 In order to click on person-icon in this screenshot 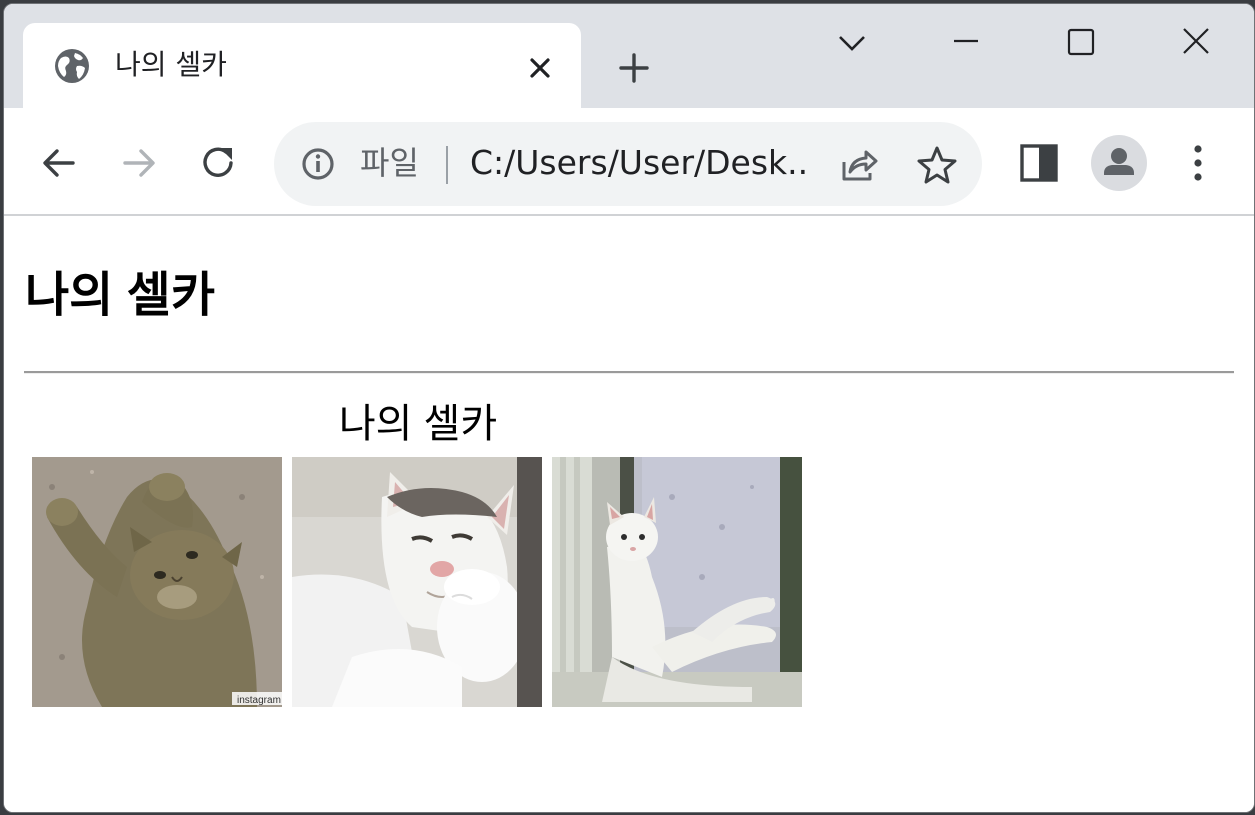, I will do `click(1119, 161)`.